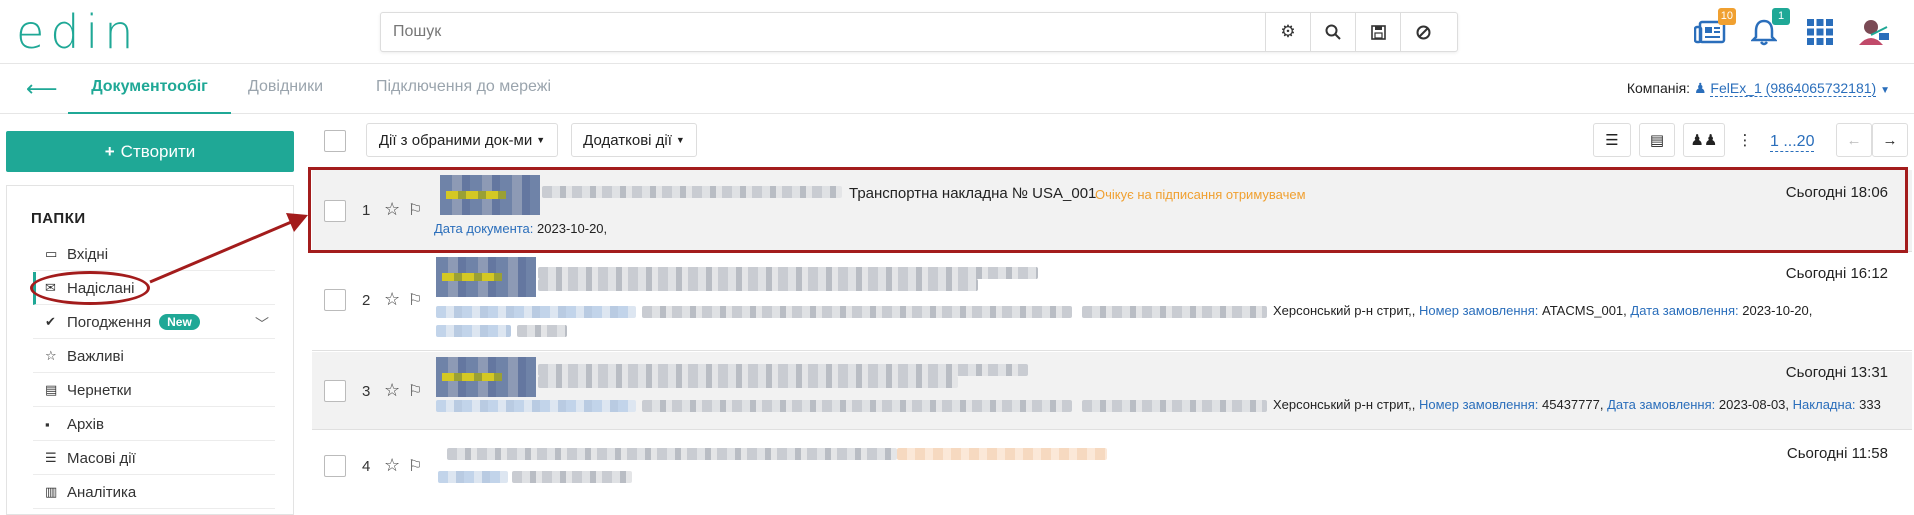 This screenshot has height=515, width=1914. Describe the element at coordinates (58, 218) in the screenshot. I see `folders-title: ПАПКИ` at that location.